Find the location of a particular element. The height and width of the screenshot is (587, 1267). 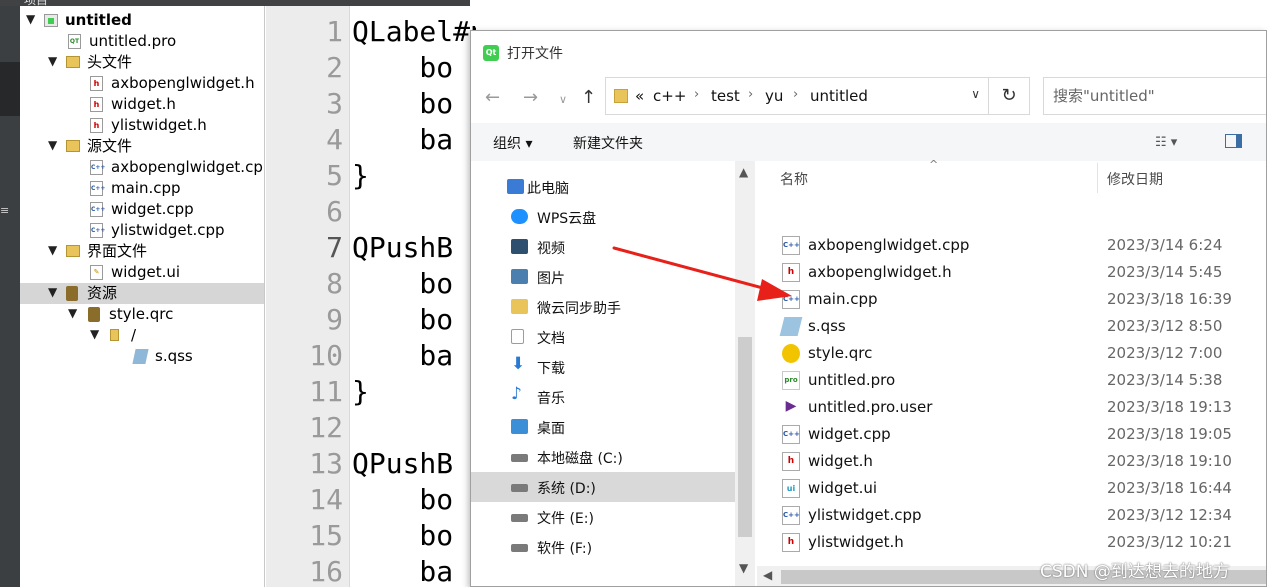

nav-item: 文件 (E:) is located at coordinates (603, 517).